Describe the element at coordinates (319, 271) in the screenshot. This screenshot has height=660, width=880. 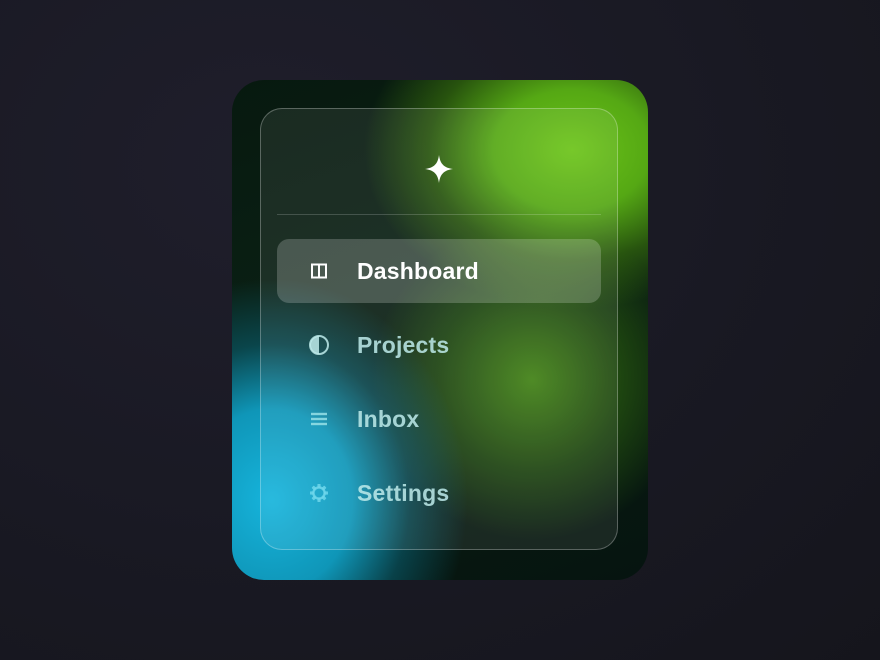
I see `columns-icon` at that location.